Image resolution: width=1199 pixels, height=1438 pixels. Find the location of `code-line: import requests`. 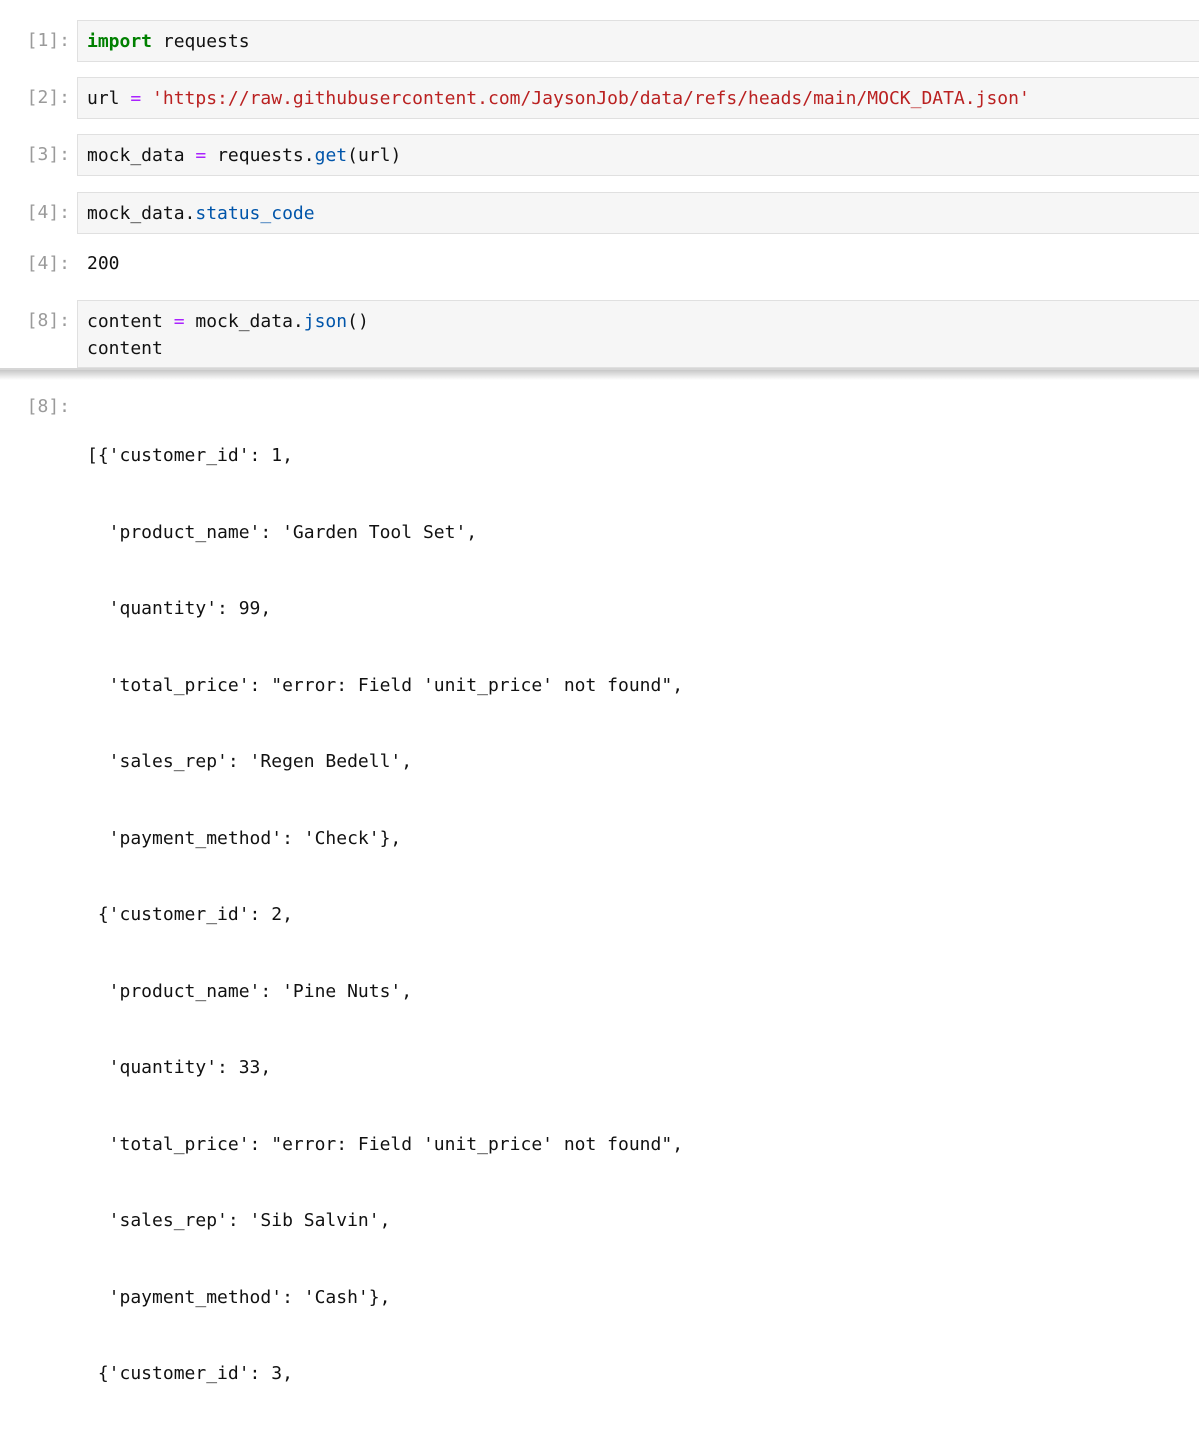

code-line: import requests is located at coordinates (643, 41).